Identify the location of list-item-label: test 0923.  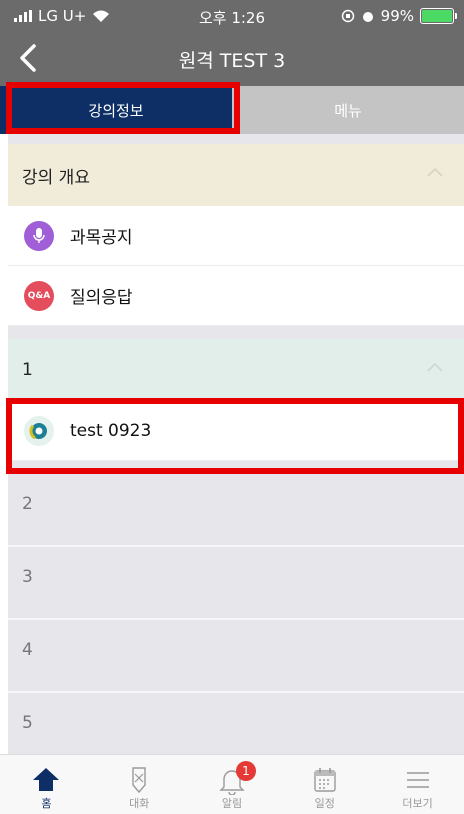
(111, 430).